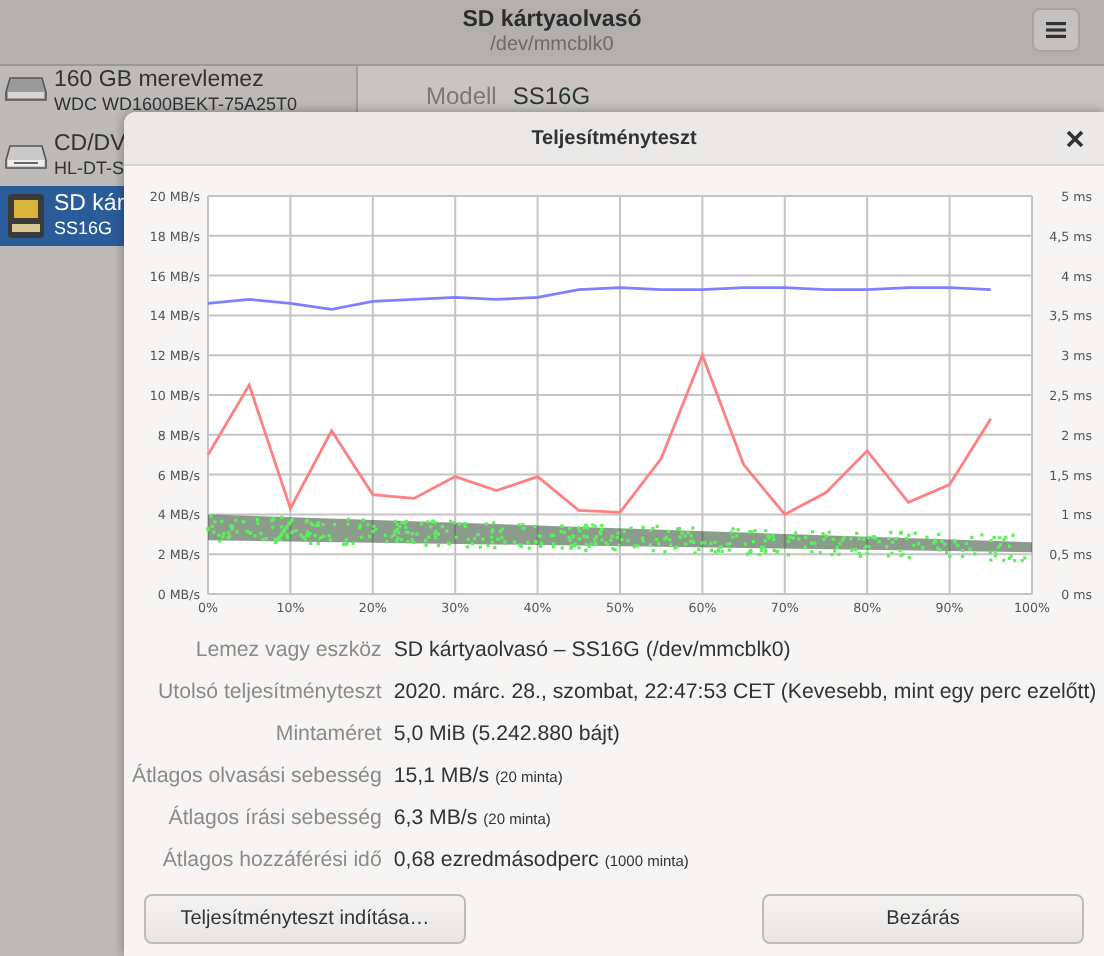 Image resolution: width=1104 pixels, height=956 pixels. Describe the element at coordinates (745, 693) in the screenshot. I see `info-value: 2020. márc. 28., szombat, 22:47:53 CET (Kevesebb, mint egy perc ezelőtt)` at that location.